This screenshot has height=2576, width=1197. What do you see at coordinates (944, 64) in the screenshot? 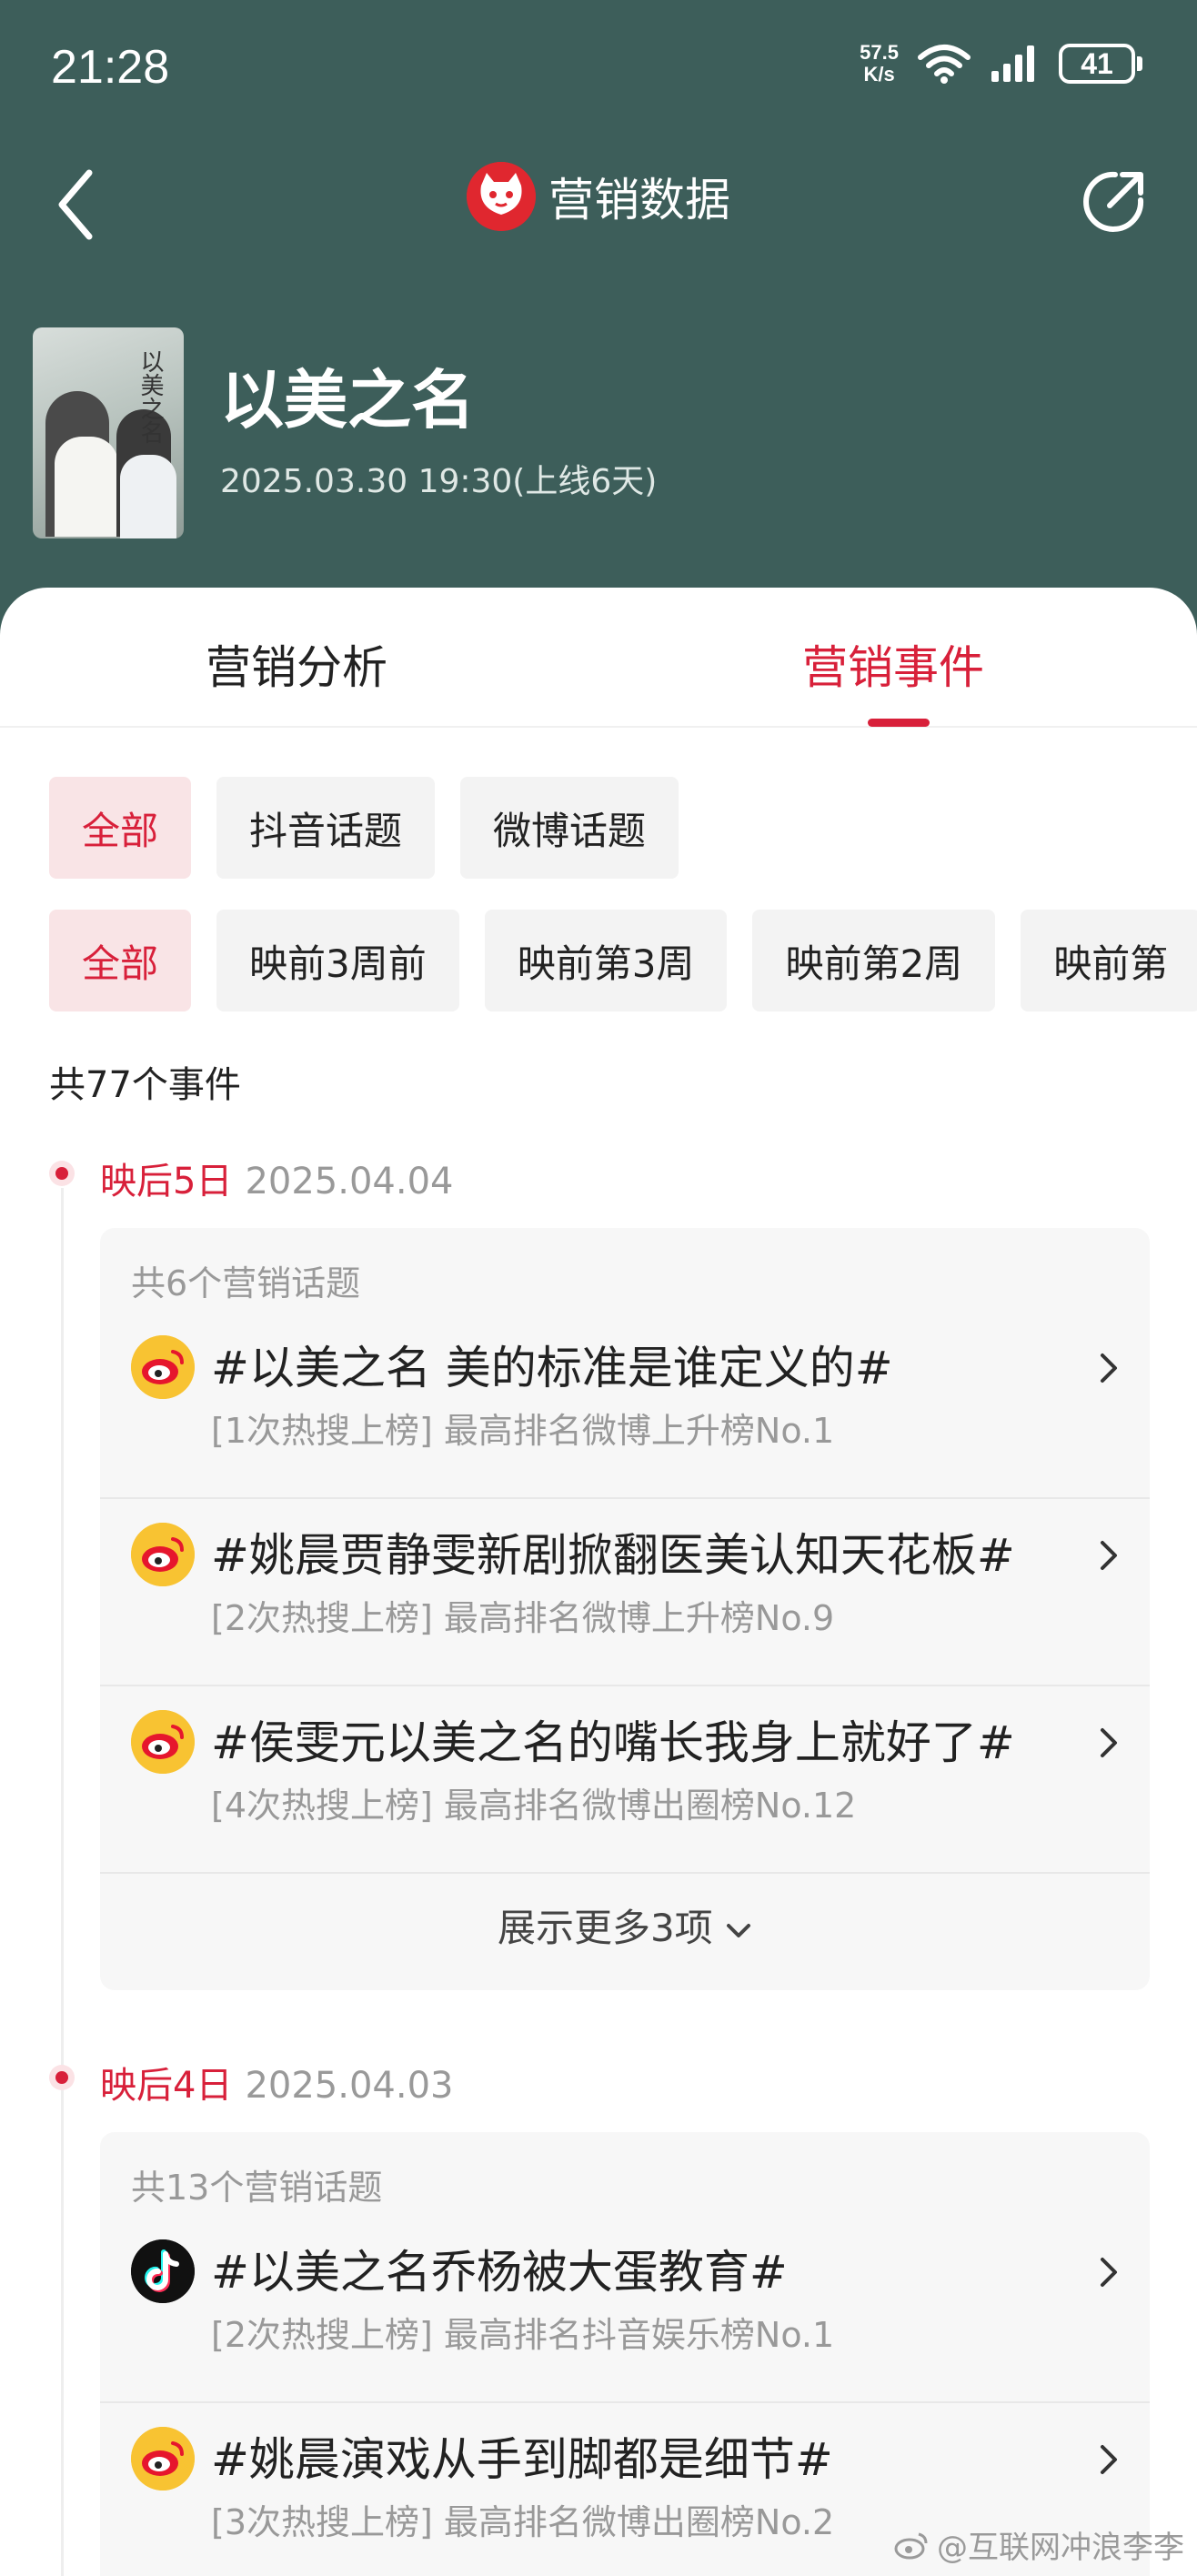
I see `wifi-icon` at bounding box center [944, 64].